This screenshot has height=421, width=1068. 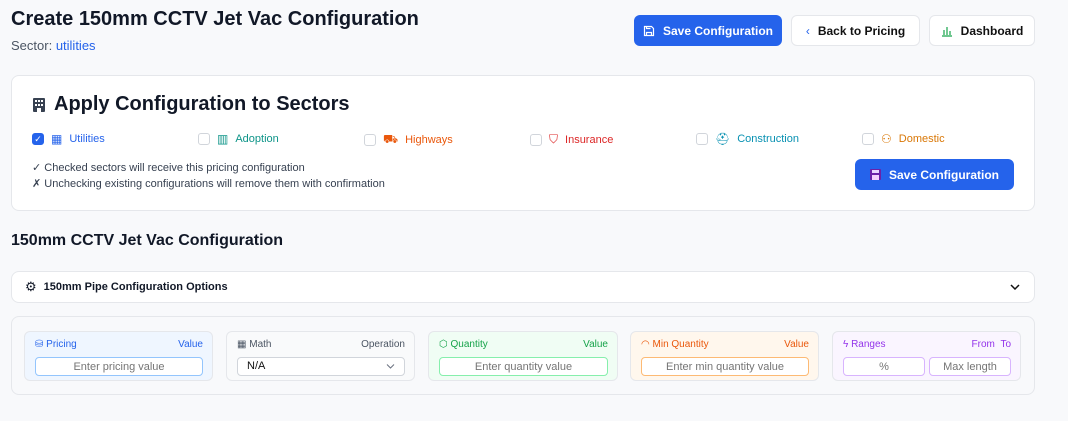 I want to click on gear-icon: ⚙, so click(x=31, y=286).